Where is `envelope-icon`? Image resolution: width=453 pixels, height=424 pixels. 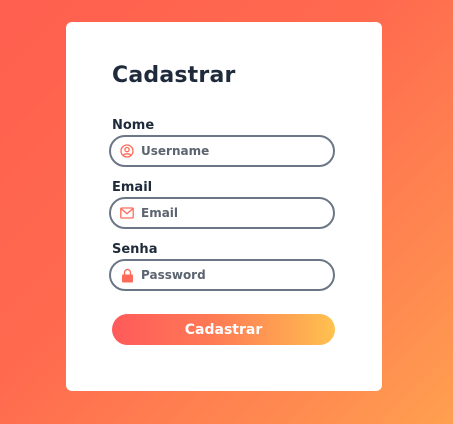
envelope-icon is located at coordinates (127, 213).